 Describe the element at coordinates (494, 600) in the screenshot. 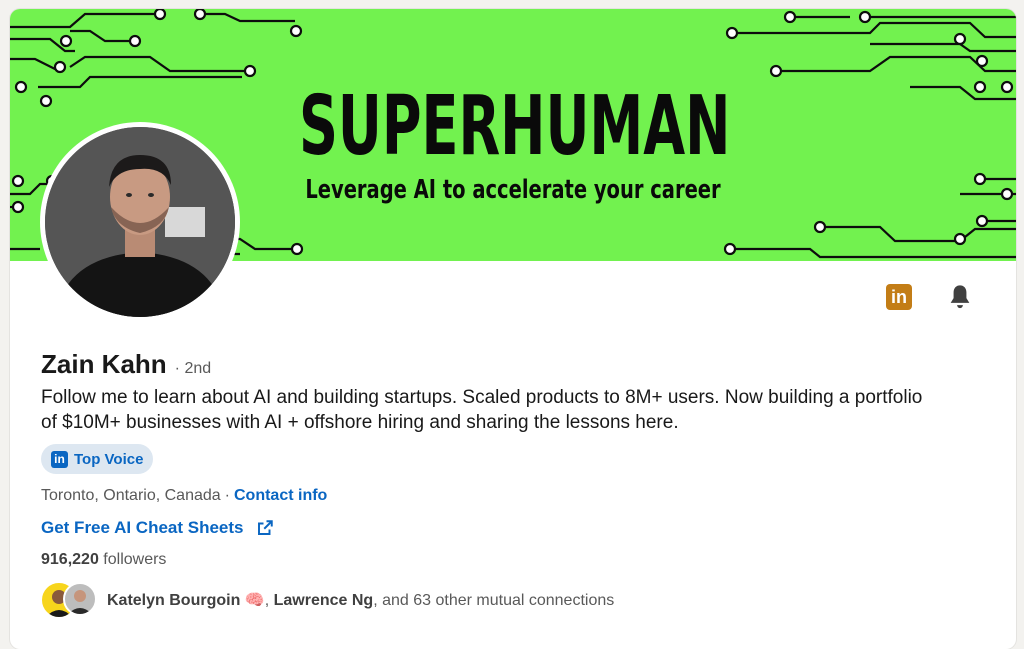

I see `mutual-rest: , and 63 other mutual connections` at that location.